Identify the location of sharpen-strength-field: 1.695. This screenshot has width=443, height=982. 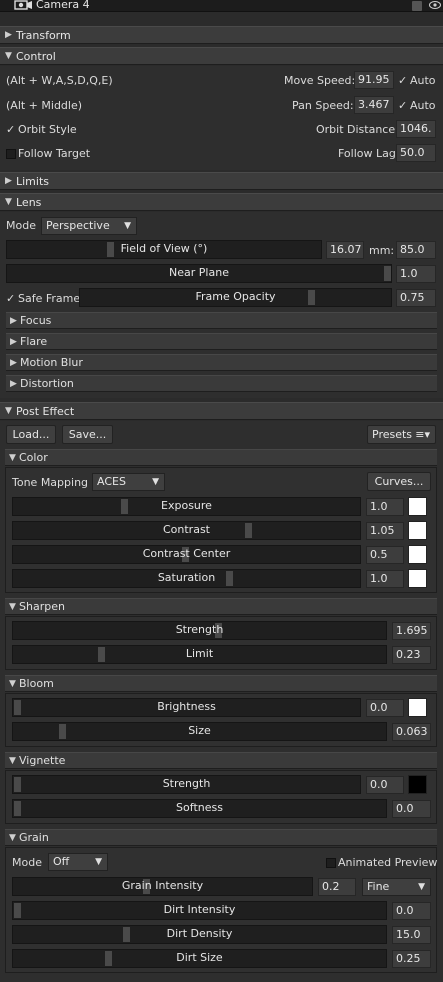
(411, 631).